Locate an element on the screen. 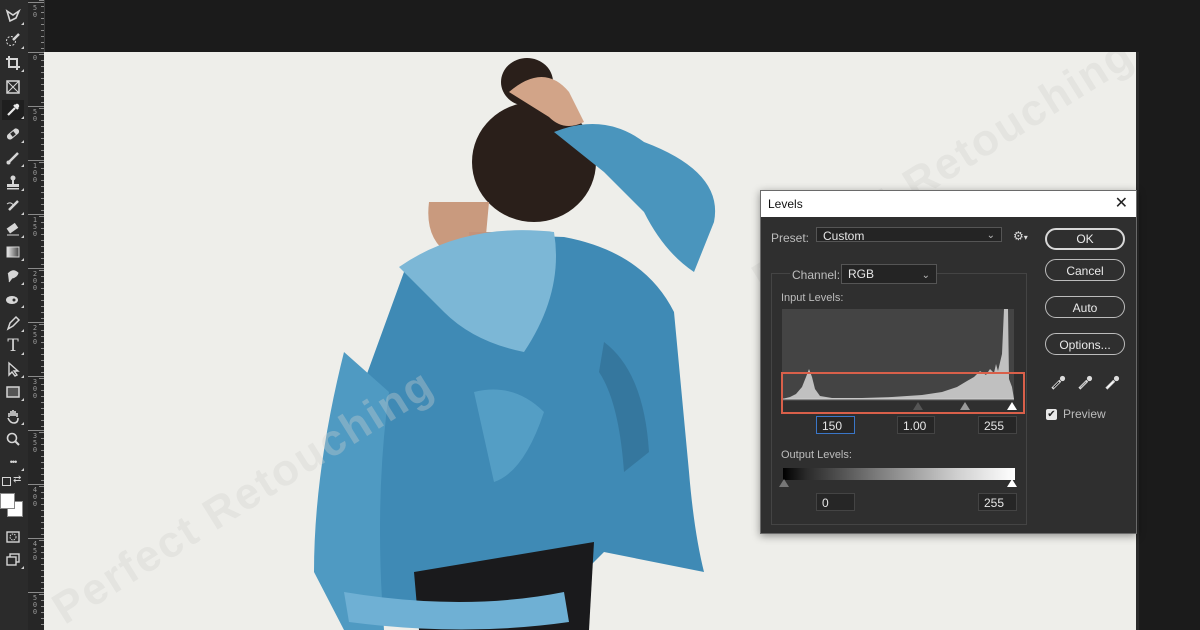  history-brush-icon is located at coordinates (12, 205).